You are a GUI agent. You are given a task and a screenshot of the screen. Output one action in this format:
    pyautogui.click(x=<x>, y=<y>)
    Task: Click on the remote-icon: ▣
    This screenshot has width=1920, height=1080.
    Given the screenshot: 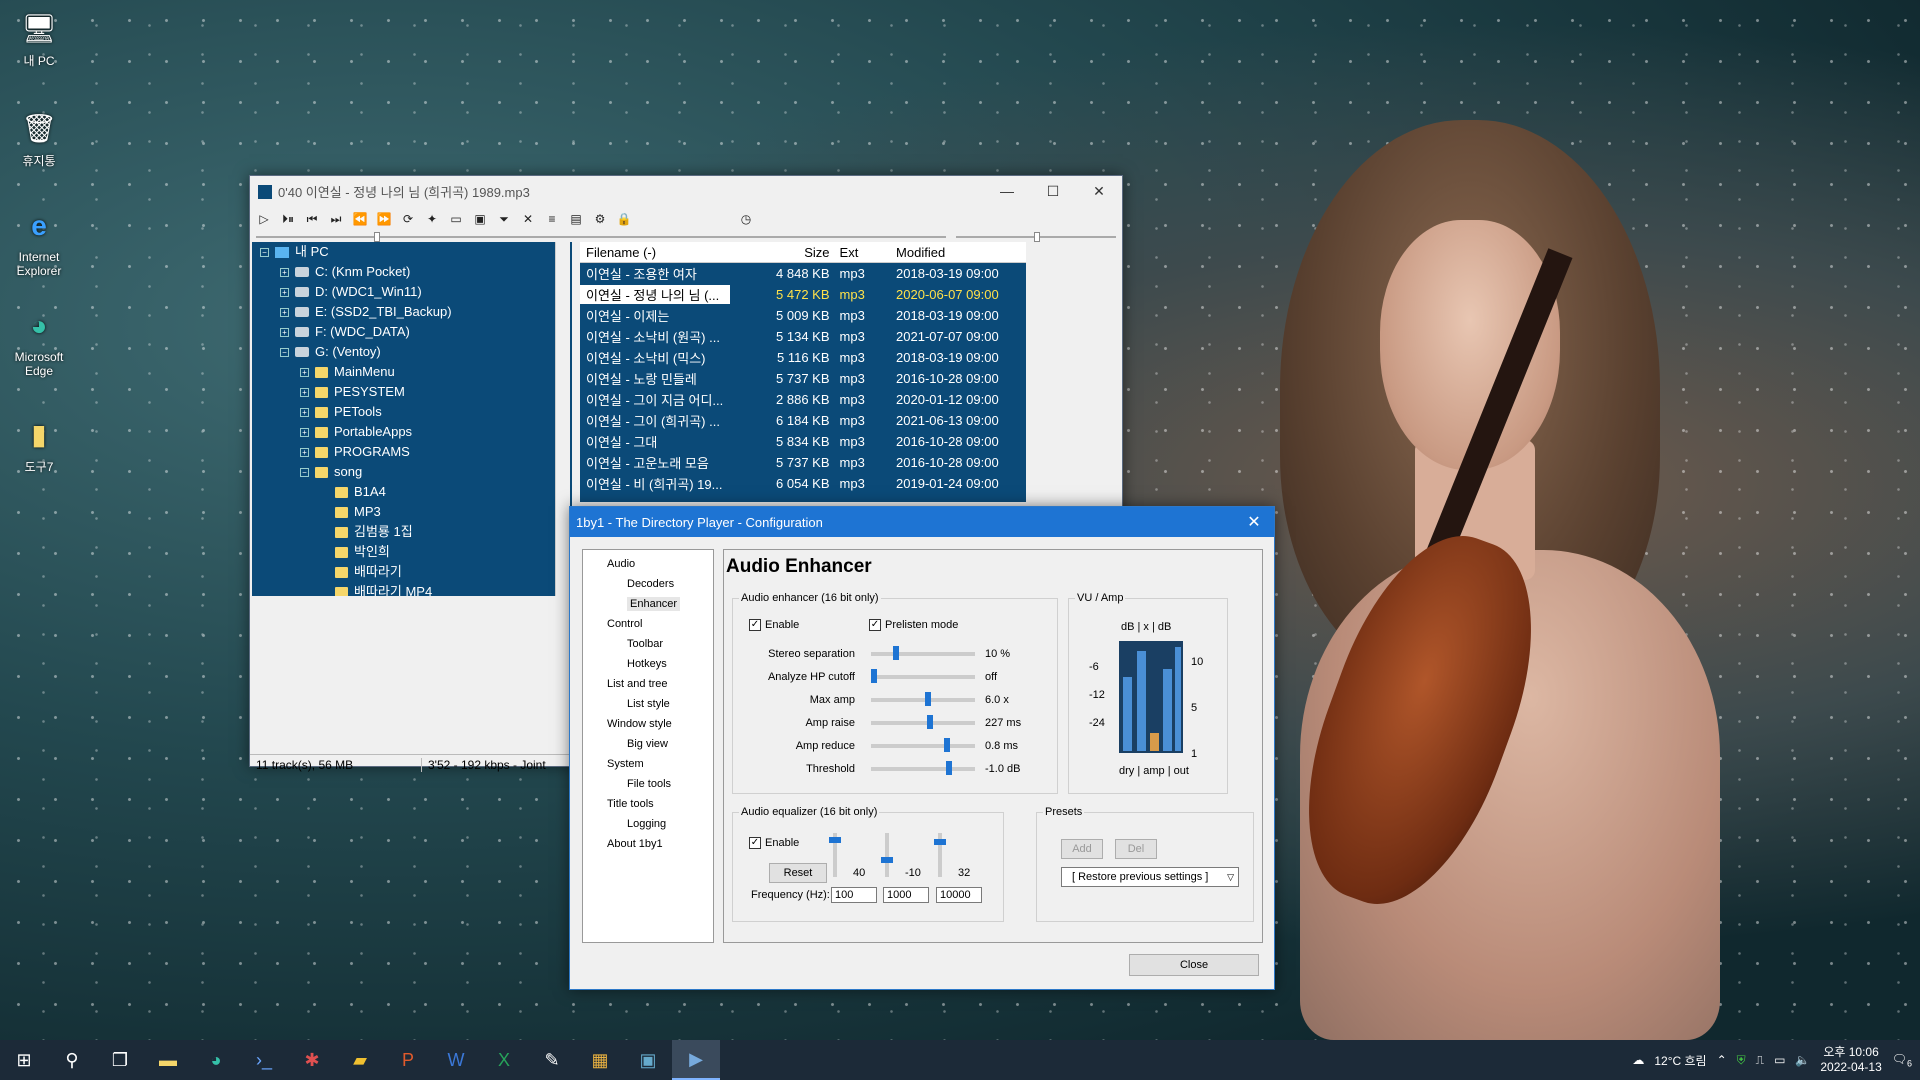 What is the action you would take?
    pyautogui.click(x=648, y=1060)
    